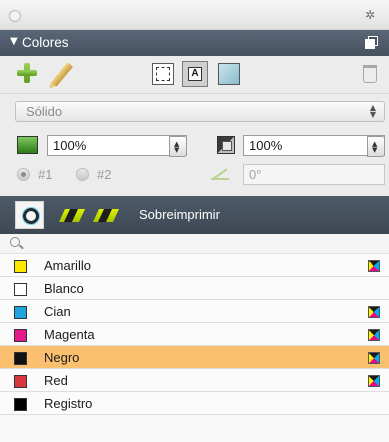 The height and width of the screenshot is (442, 389). Describe the element at coordinates (314, 174) in the screenshot. I see `angle-field: 0°` at that location.